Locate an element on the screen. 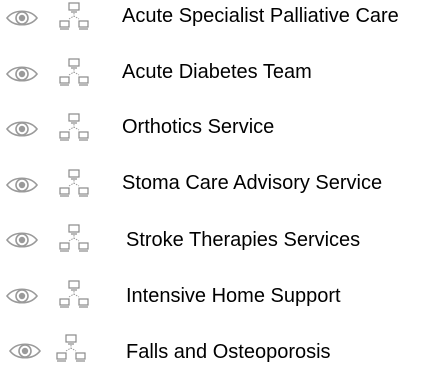 The width and height of the screenshot is (421, 390). service-name: Intensive Home Support is located at coordinates (233, 296).